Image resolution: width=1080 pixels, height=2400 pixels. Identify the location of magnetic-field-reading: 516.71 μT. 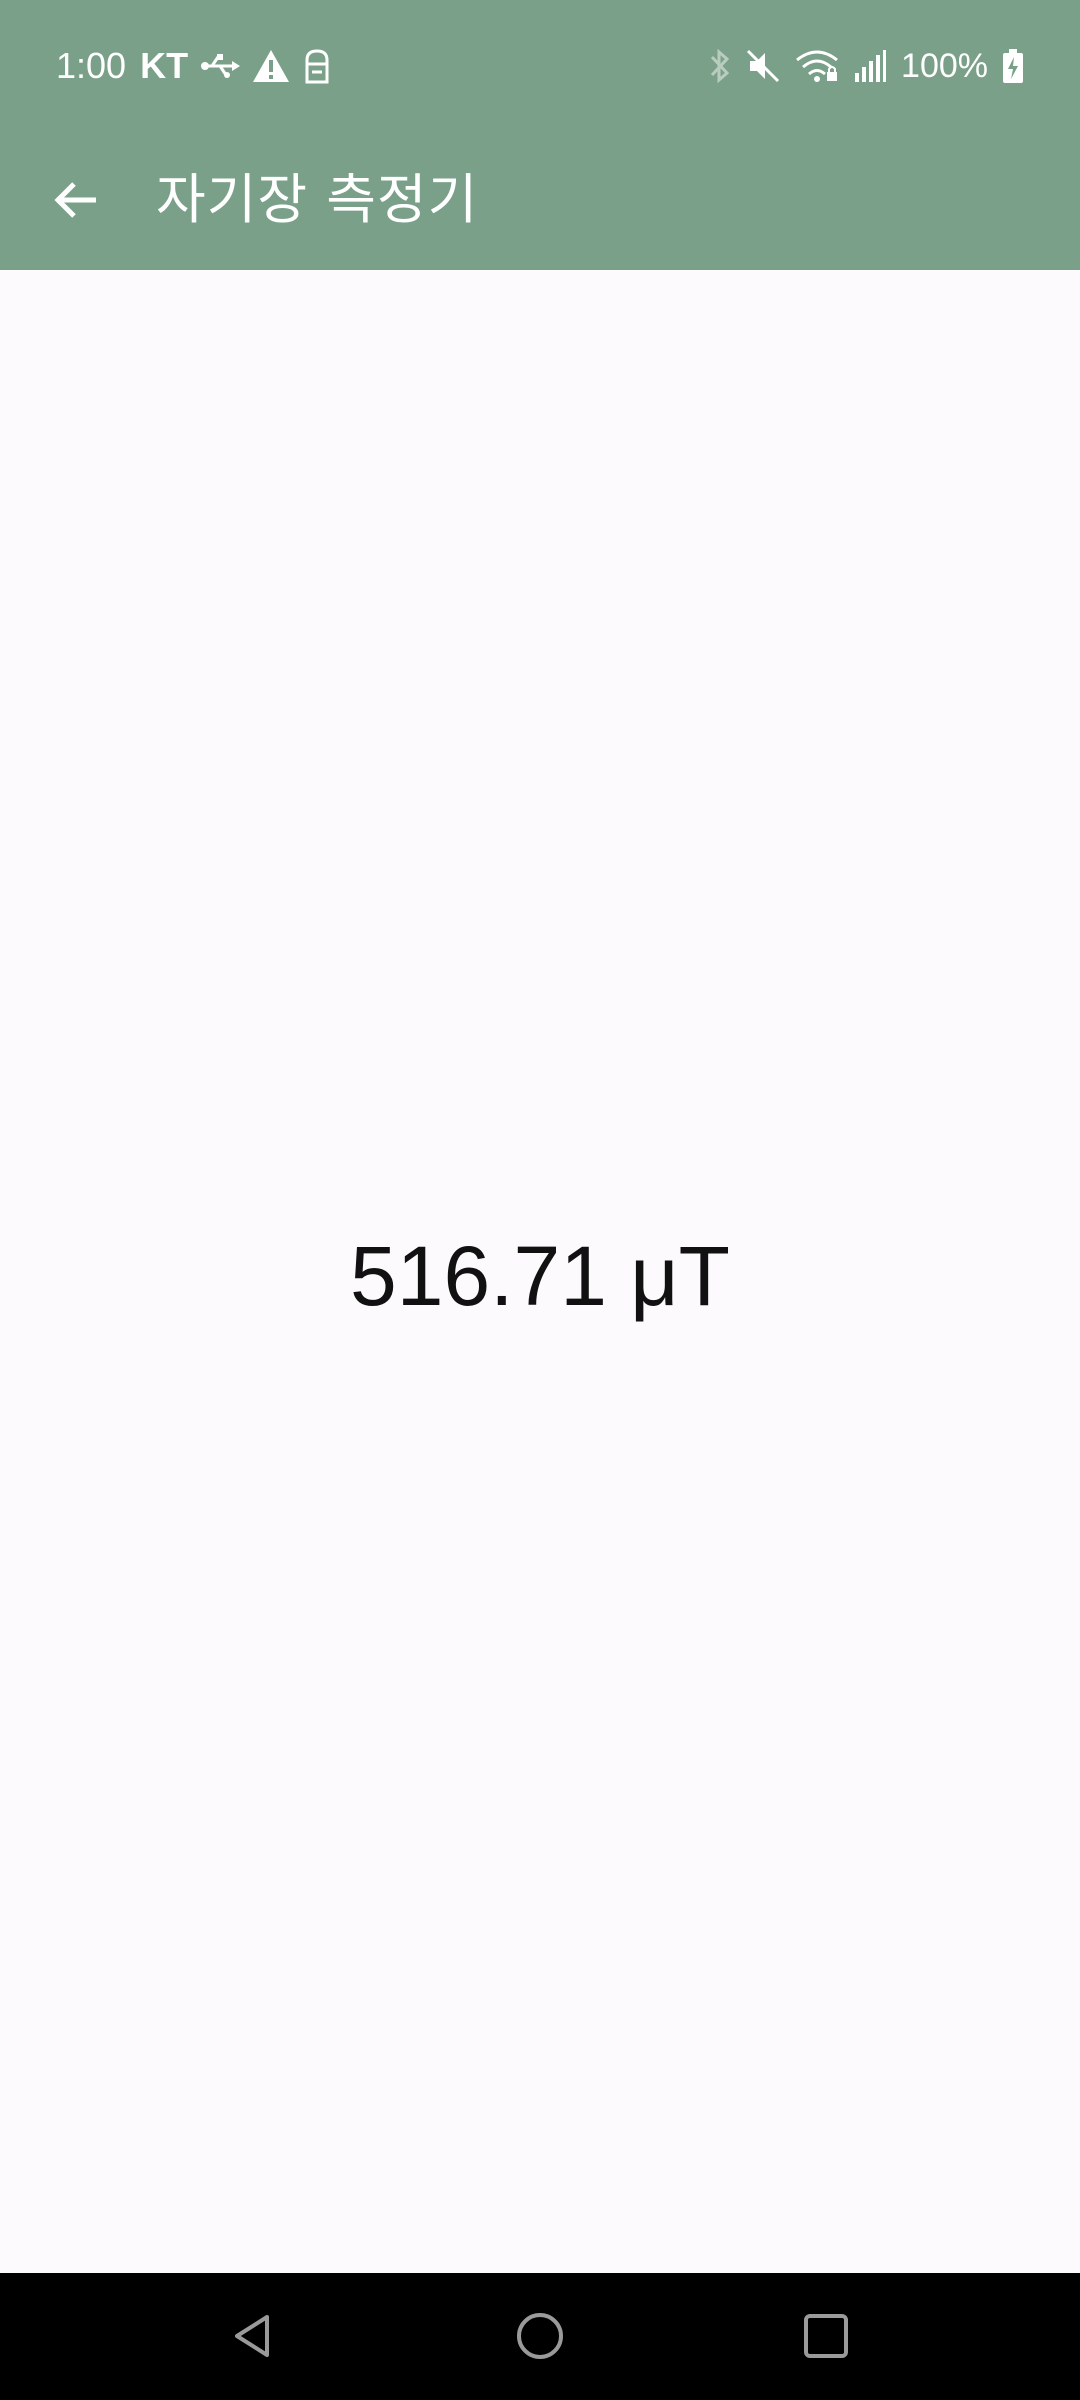
(540, 1276).